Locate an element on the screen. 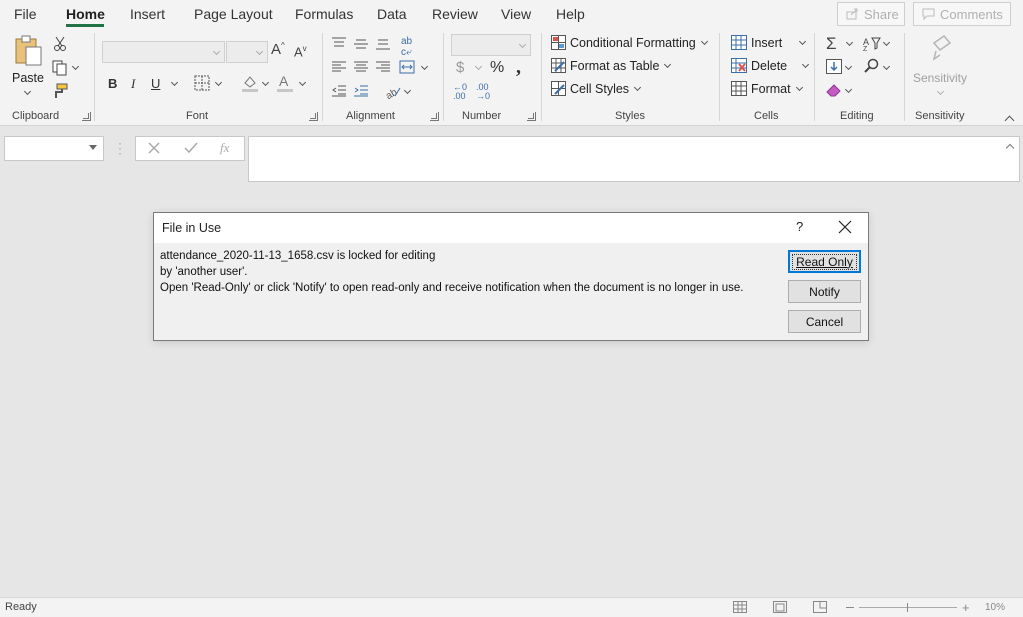  tab-page-layout: Page Layout is located at coordinates (233, 14).